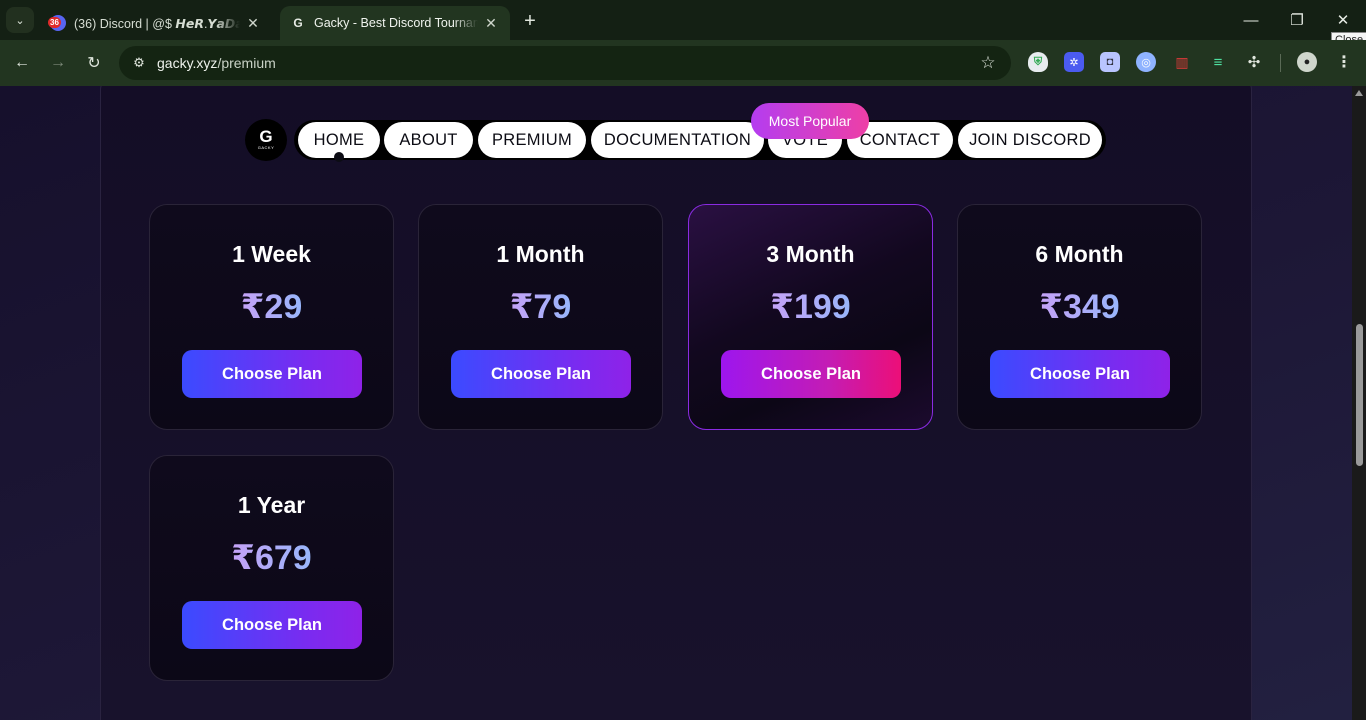 The image size is (1366, 720). I want to click on camera-extension-icon: ◘, so click(1110, 62).